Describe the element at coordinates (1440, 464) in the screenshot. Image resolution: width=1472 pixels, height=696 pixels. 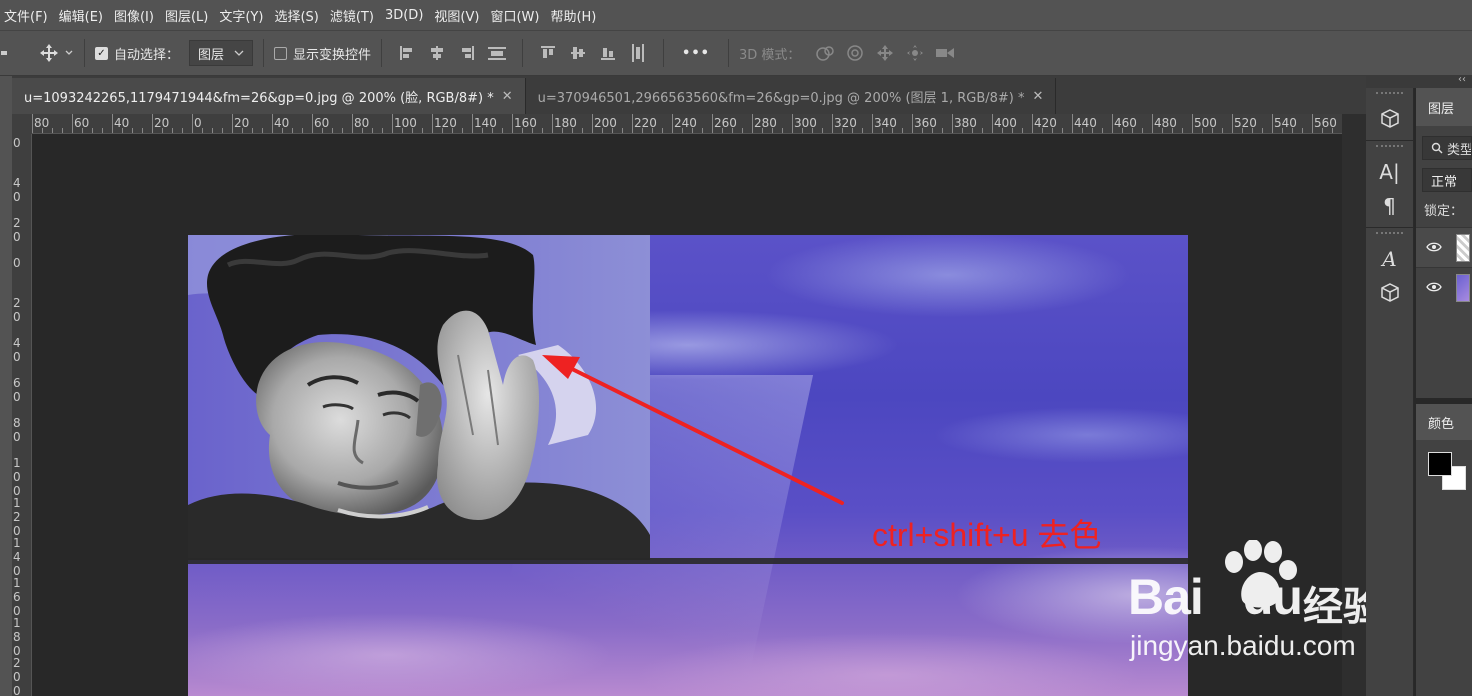
I see `foreground-color-swatch` at that location.